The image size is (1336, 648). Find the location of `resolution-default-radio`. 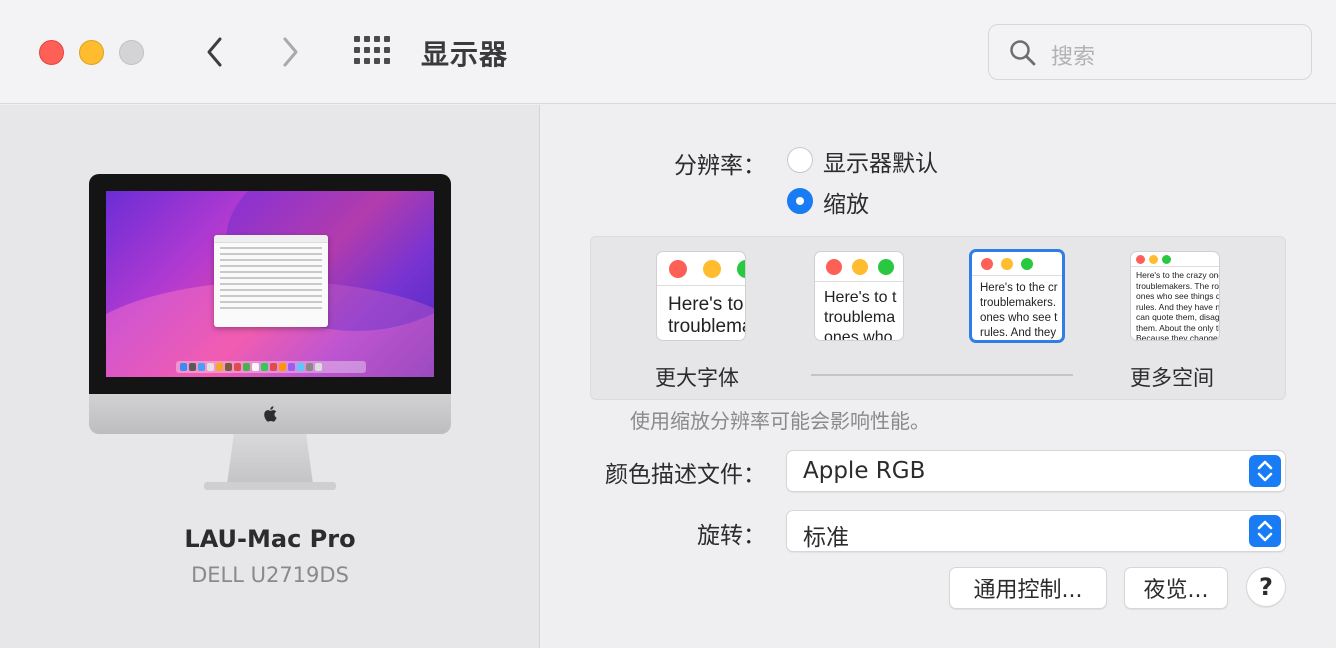

resolution-default-radio is located at coordinates (800, 160).